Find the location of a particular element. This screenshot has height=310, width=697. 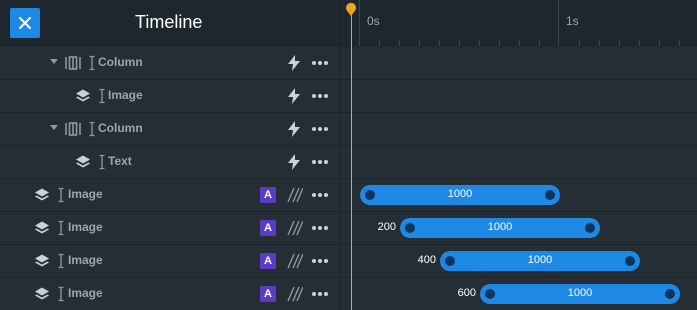

timeline-header: Timeline is located at coordinates (170, 23).